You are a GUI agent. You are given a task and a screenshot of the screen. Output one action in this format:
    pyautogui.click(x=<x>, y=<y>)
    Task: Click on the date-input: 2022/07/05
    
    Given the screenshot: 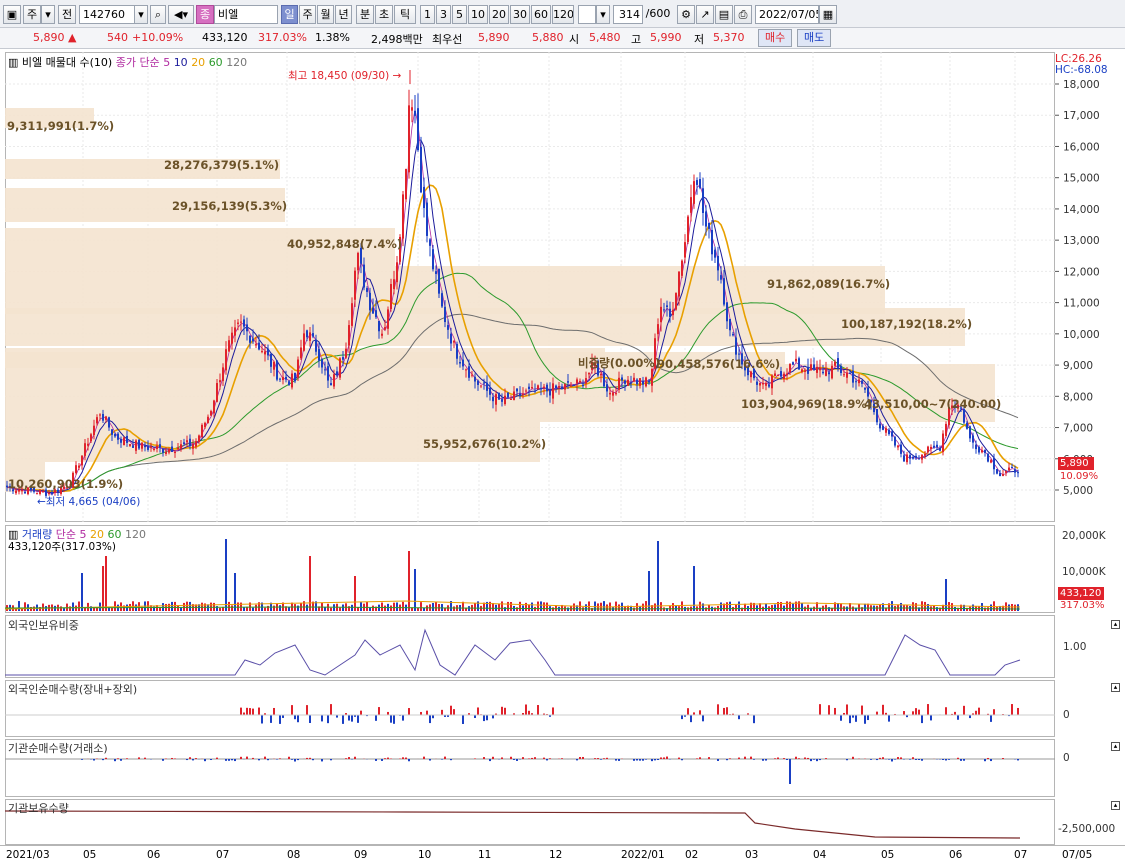 What is the action you would take?
    pyautogui.click(x=787, y=14)
    